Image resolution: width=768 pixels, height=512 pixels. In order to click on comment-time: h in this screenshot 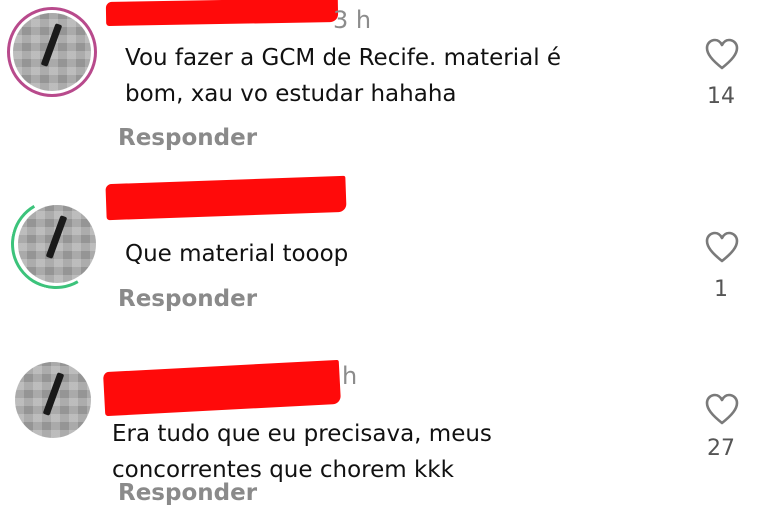, I will do `click(350, 376)`.